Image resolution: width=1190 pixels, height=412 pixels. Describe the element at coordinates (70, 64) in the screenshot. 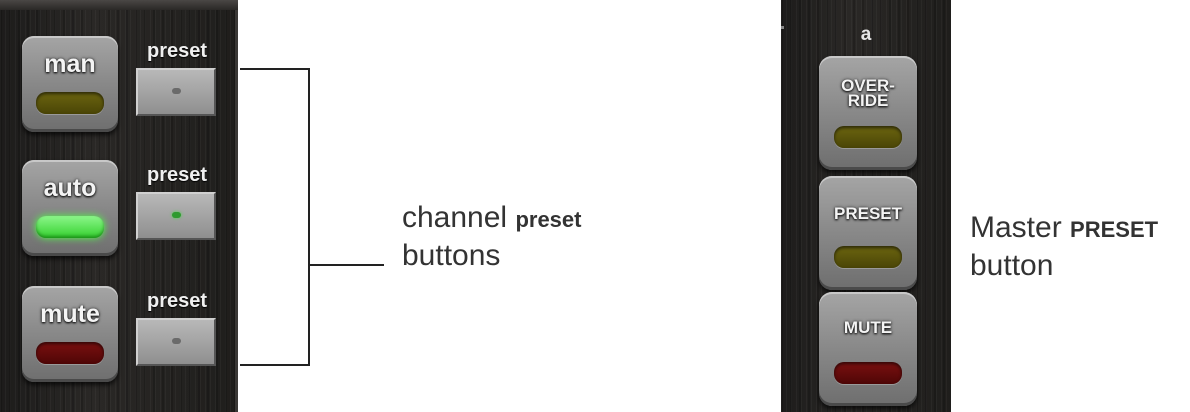

I see `man-button-label: man` at that location.